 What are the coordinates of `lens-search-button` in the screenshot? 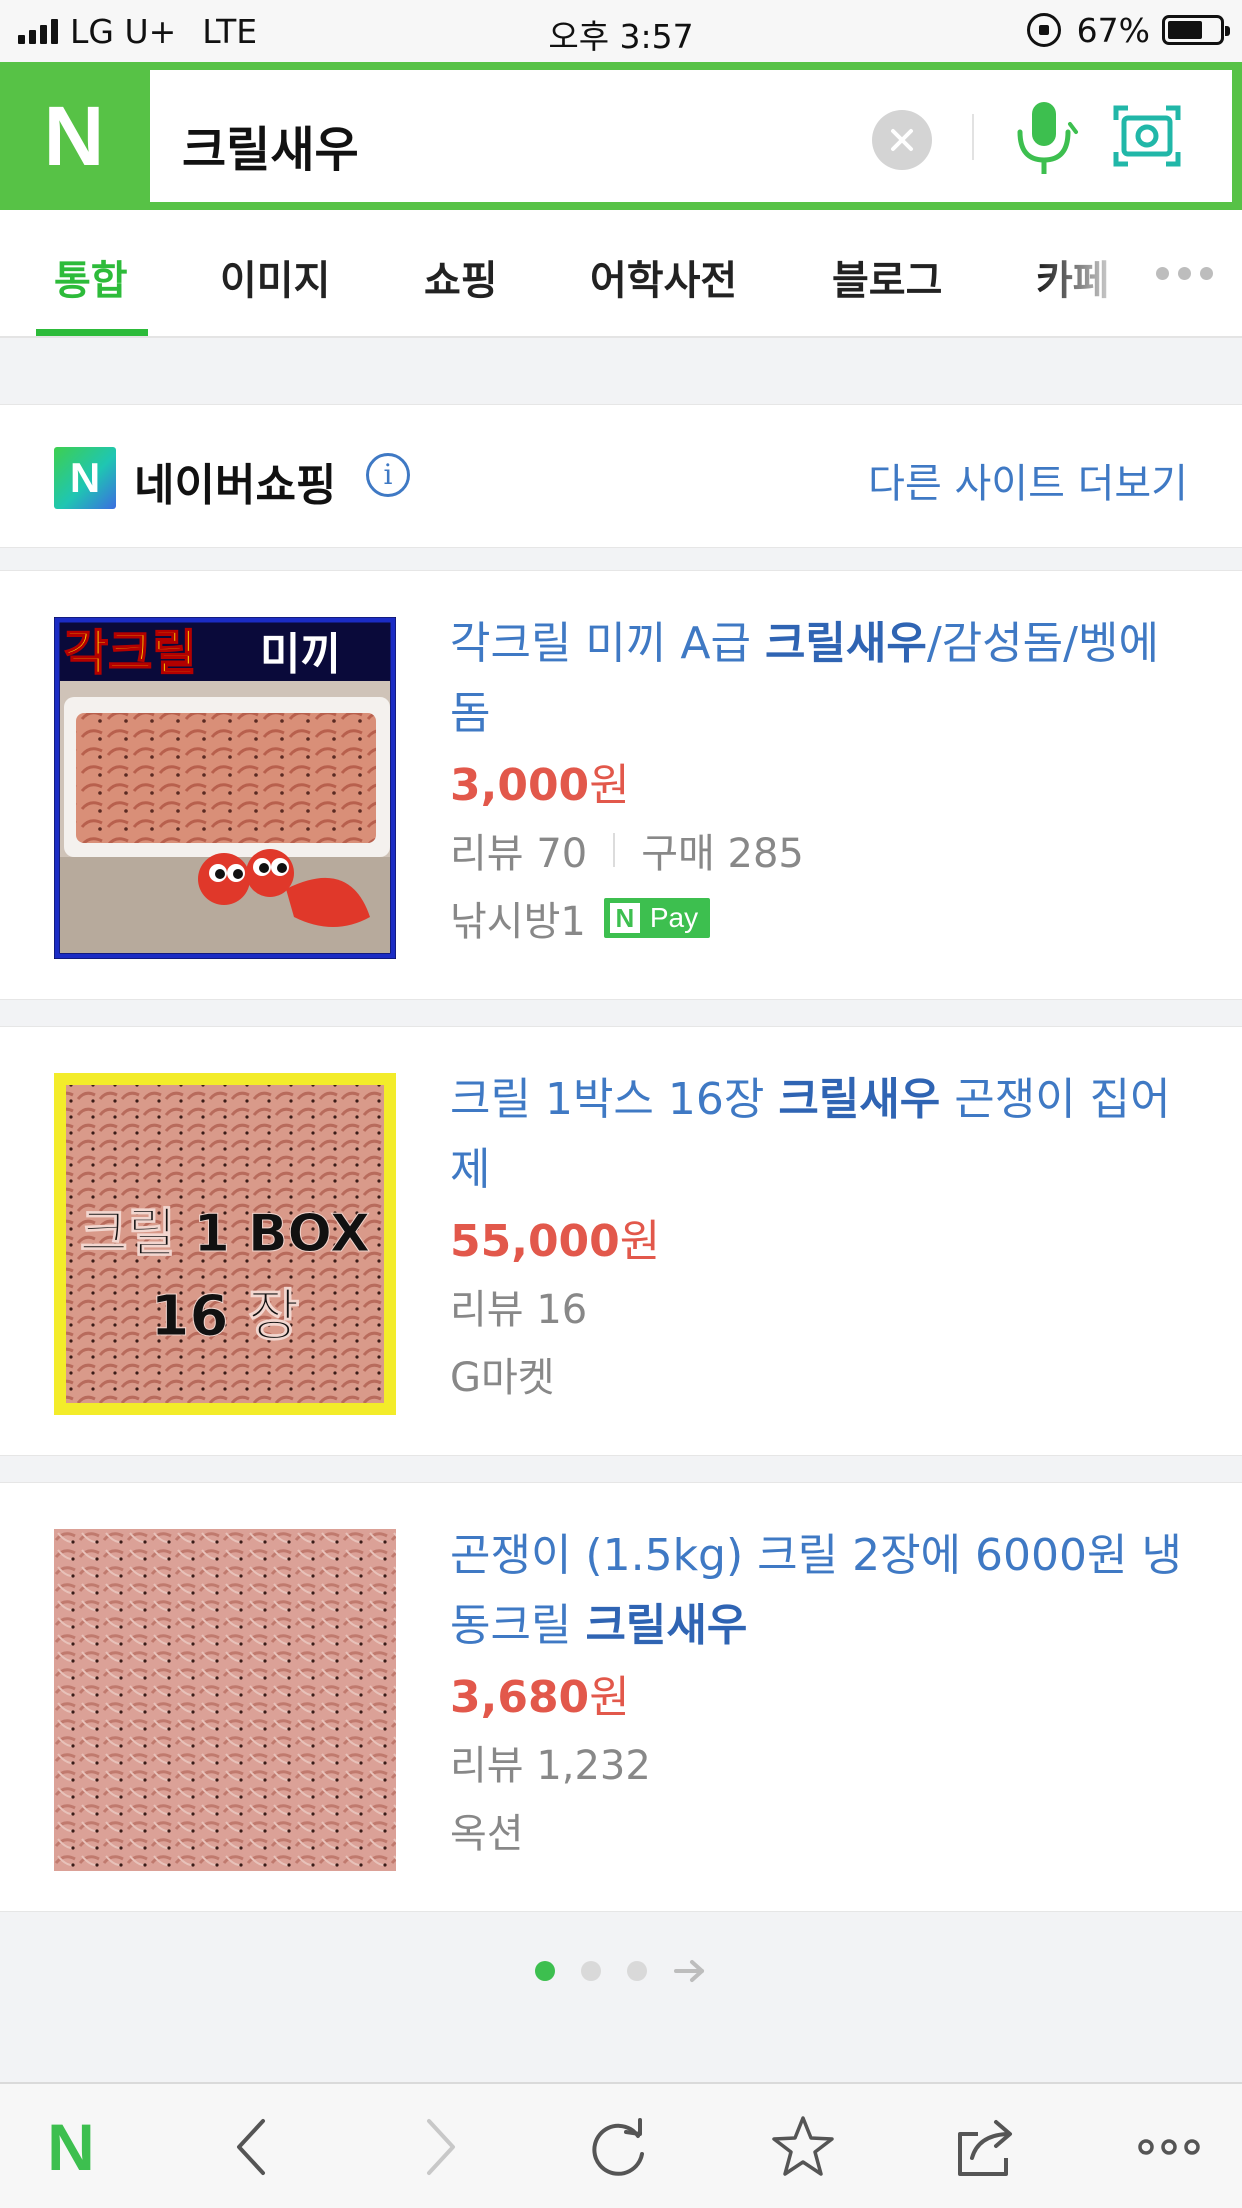 It's located at (1147, 136).